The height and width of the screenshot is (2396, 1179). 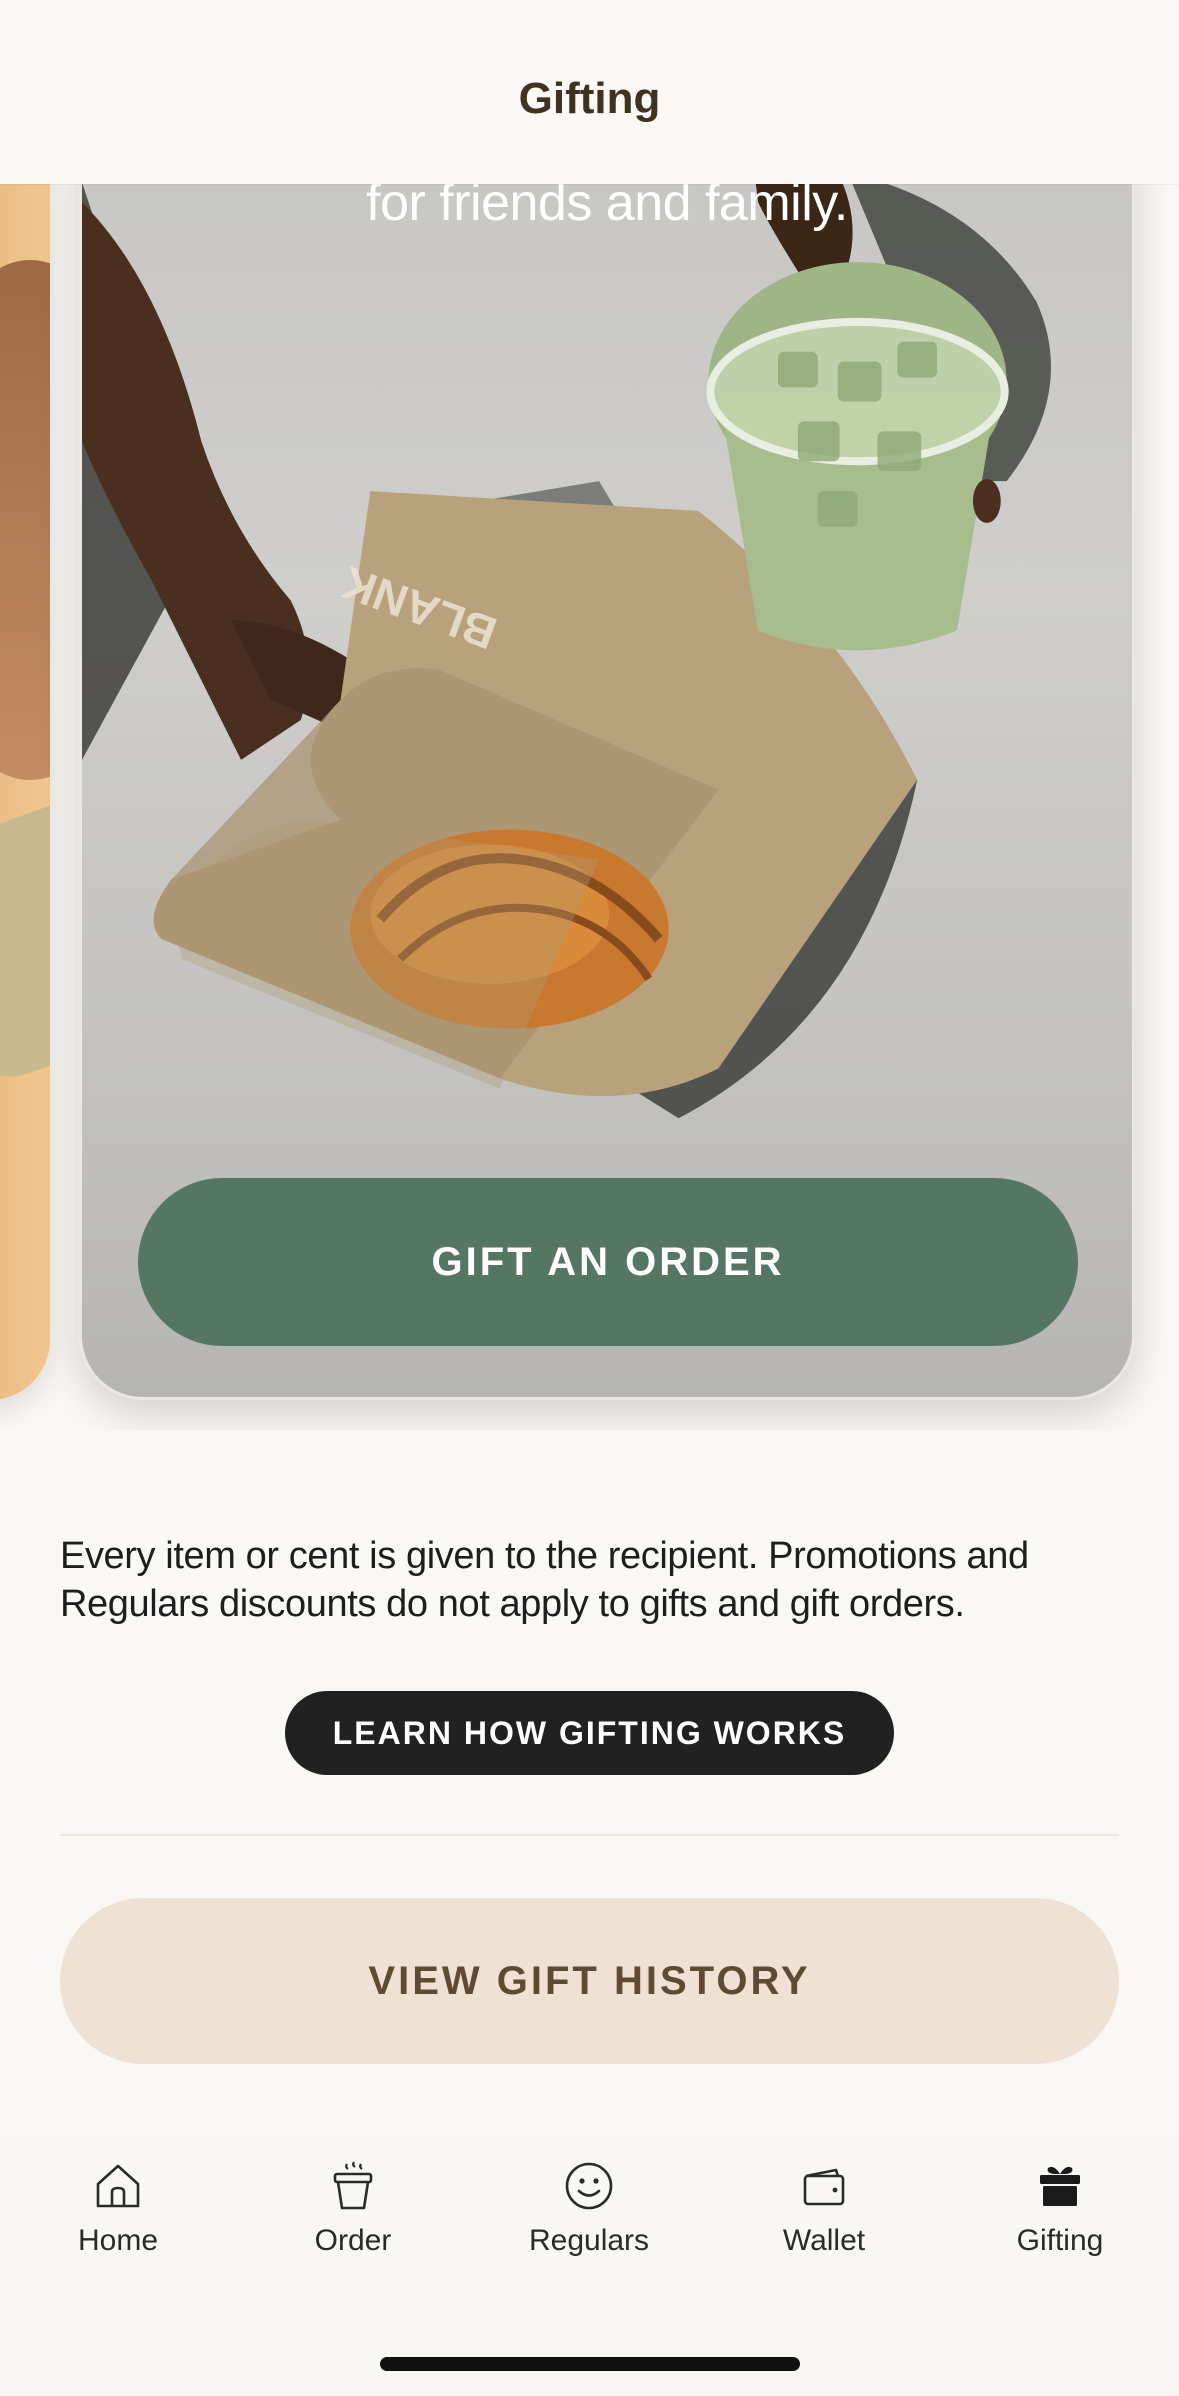 What do you see at coordinates (824, 2187) in the screenshot?
I see `wallet-icon` at bounding box center [824, 2187].